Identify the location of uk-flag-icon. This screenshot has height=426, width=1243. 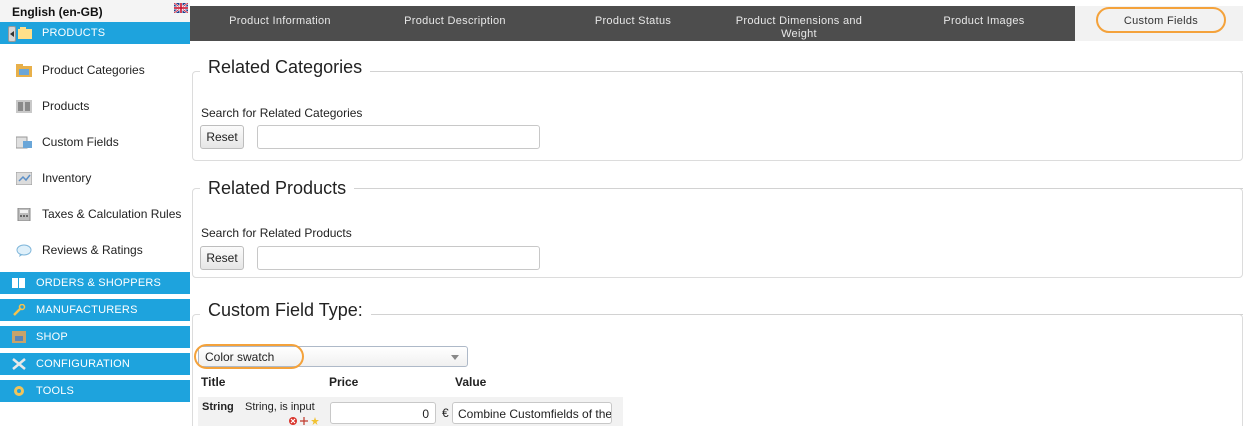
(181, 8).